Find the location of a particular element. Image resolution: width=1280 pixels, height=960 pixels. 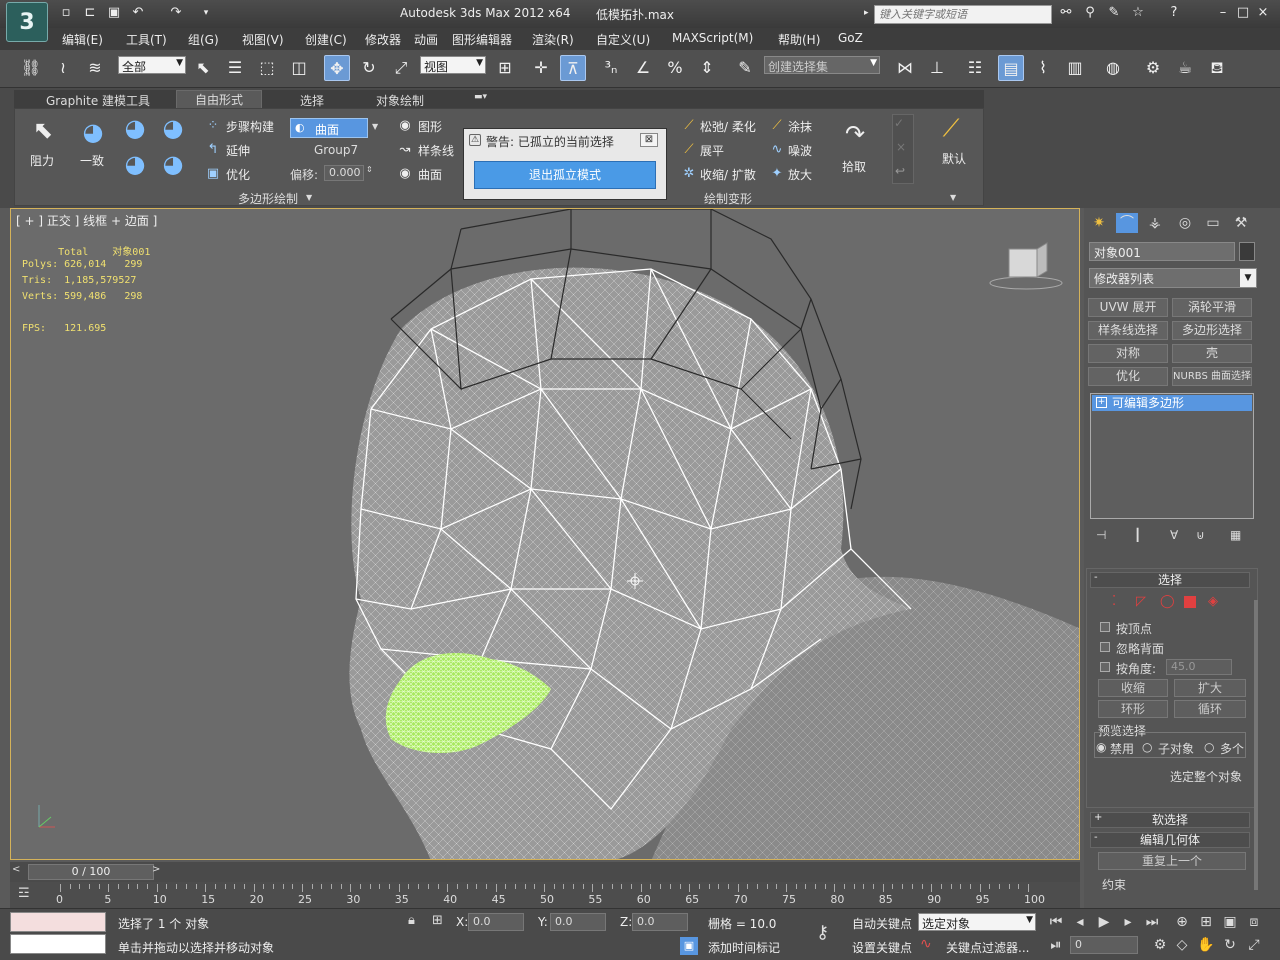

spline-select-button: 样条线选择 is located at coordinates (1128, 330).